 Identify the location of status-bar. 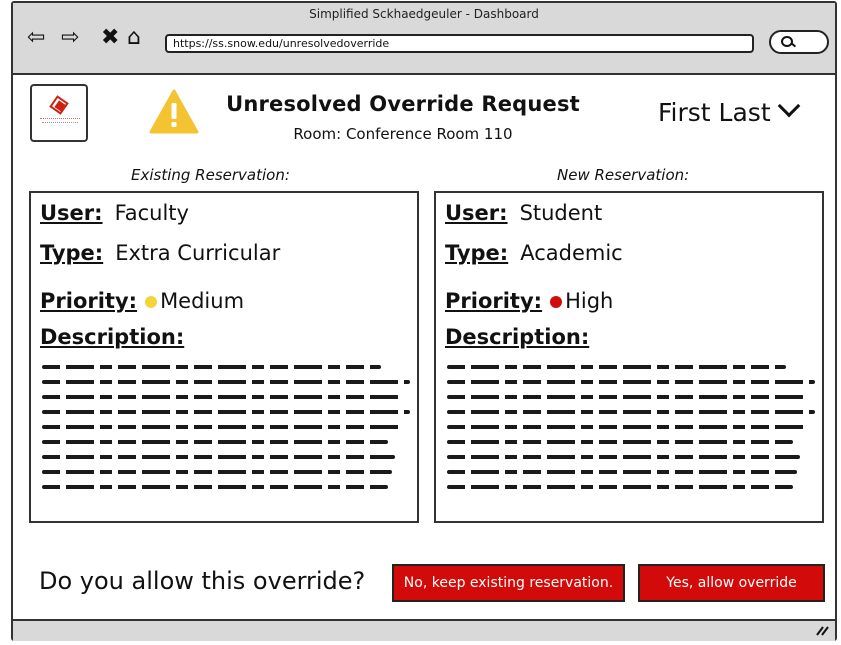
(424, 630).